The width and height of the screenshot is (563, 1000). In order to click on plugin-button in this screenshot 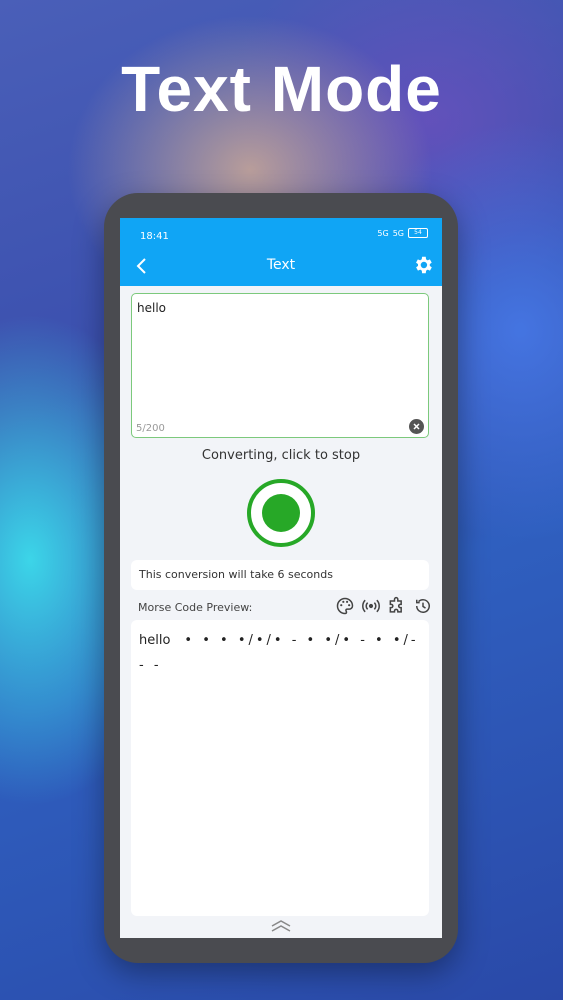, I will do `click(397, 606)`.